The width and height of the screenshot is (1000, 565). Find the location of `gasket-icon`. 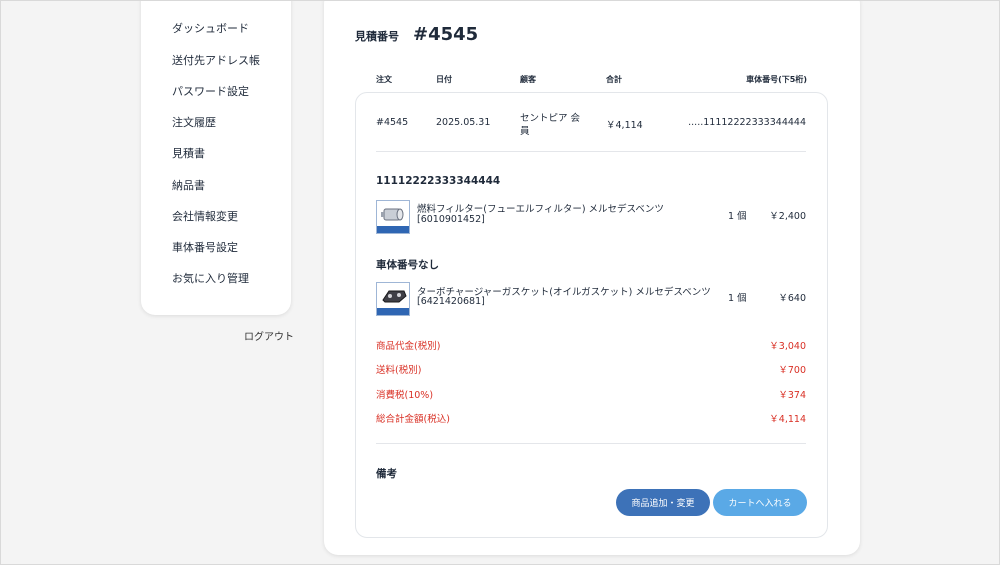

gasket-icon is located at coordinates (393, 299).